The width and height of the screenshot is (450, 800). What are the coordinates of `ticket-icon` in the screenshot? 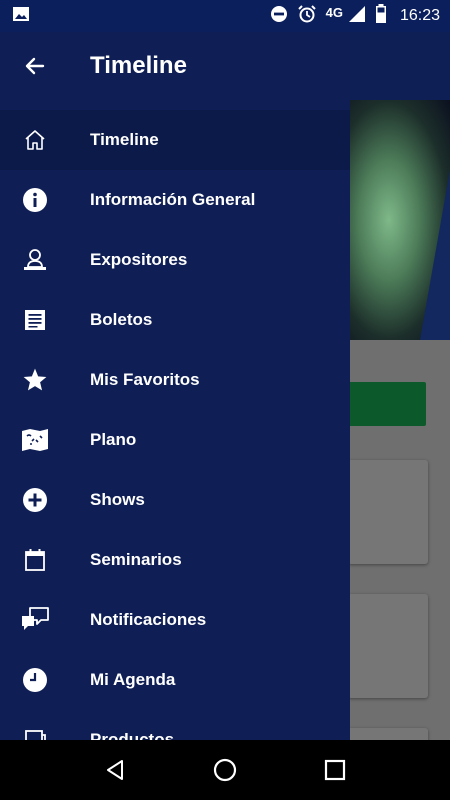 It's located at (35, 320).